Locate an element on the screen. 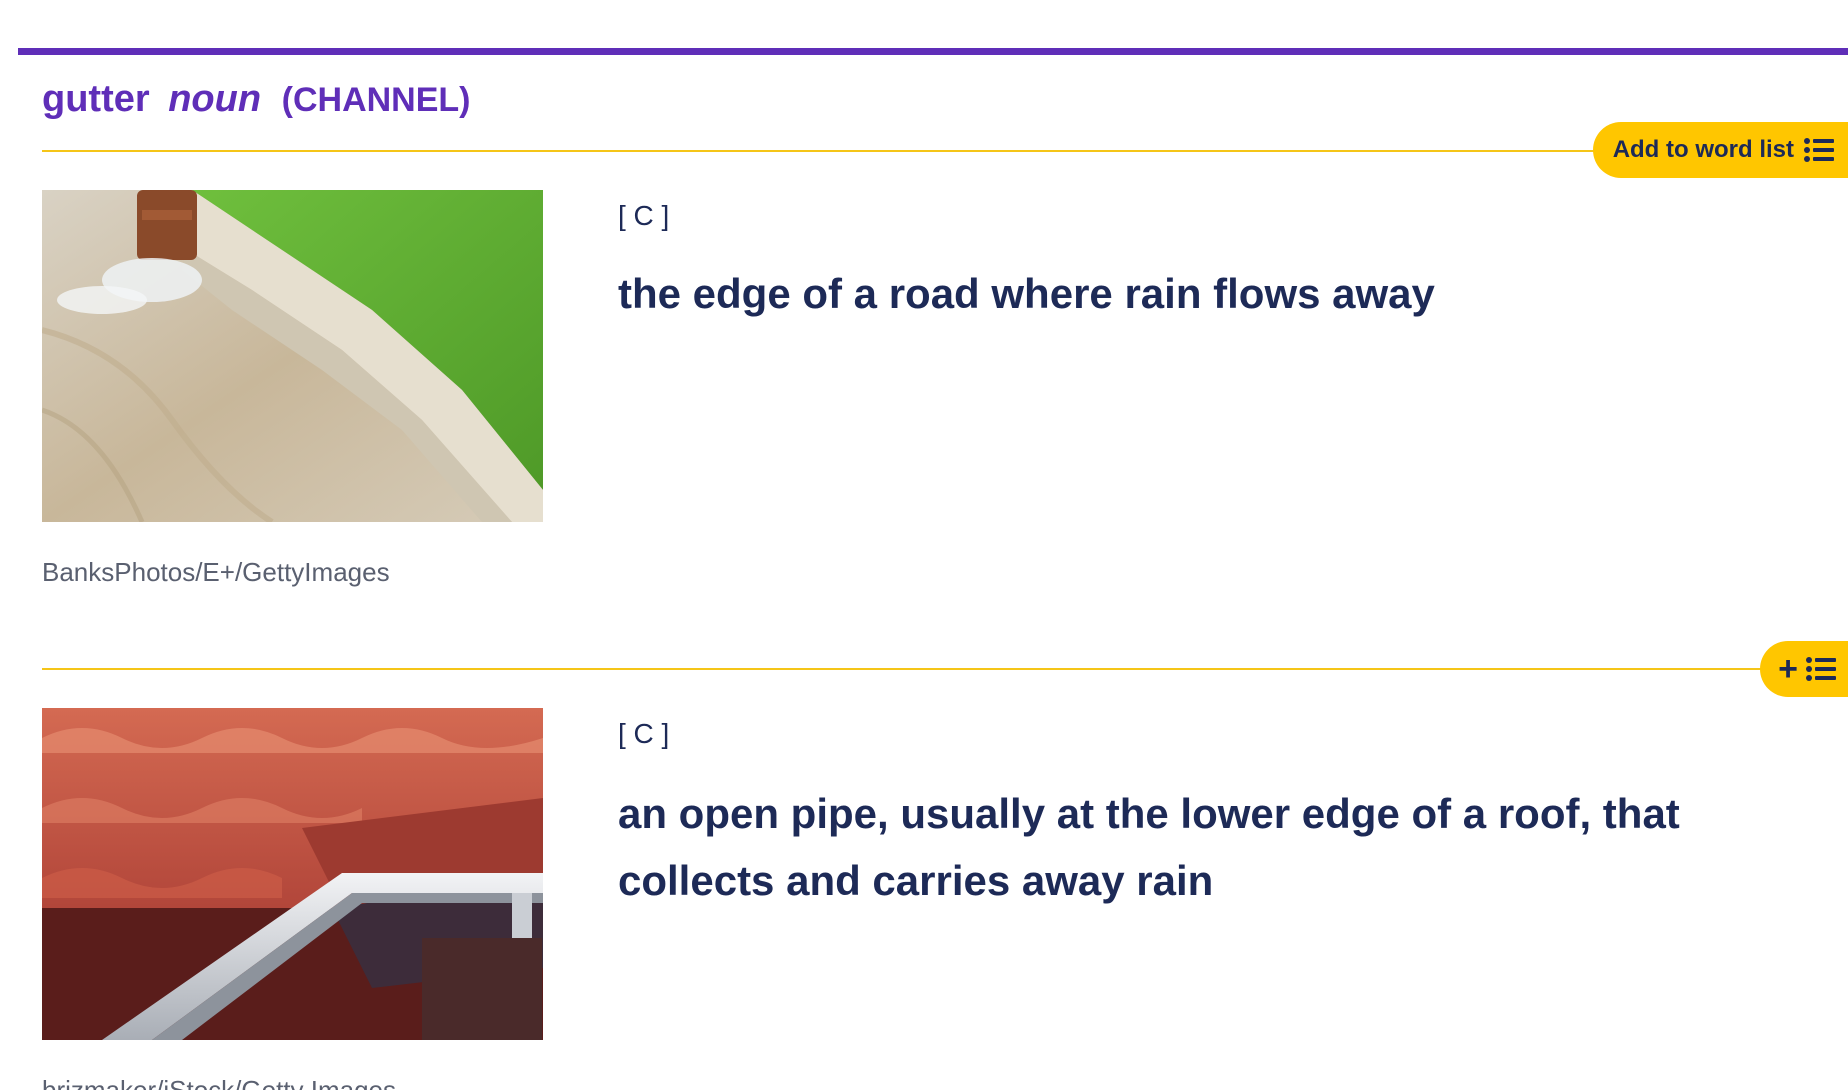  entry-heading: gutter noun (CHANNEL) is located at coordinates (256, 99).